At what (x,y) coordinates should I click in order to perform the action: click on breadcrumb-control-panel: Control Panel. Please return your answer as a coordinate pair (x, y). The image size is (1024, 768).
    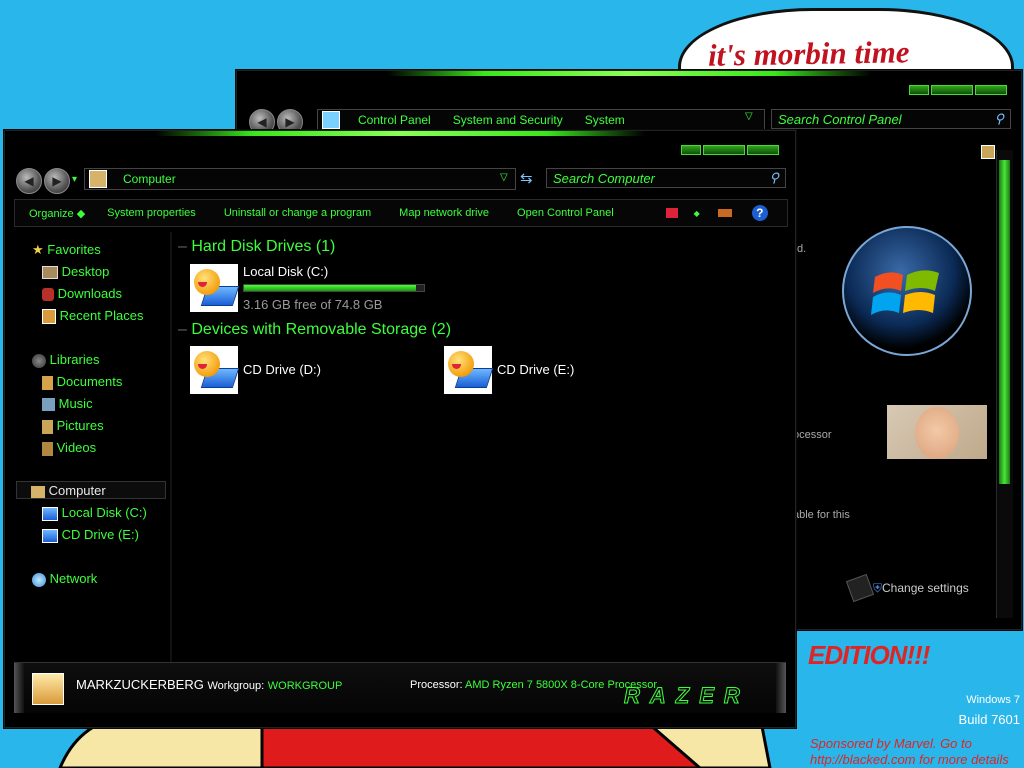
    Looking at the image, I should click on (394, 120).